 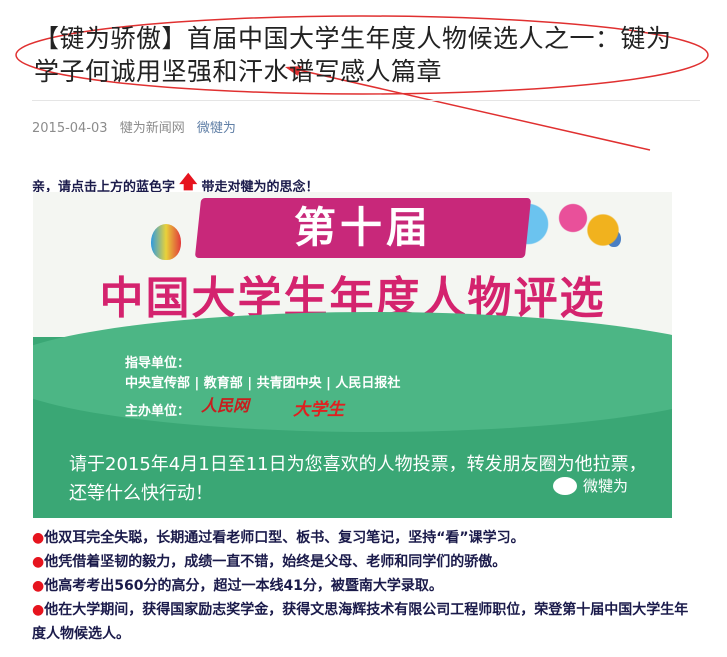 What do you see at coordinates (166, 242) in the screenshot?
I see `balloon-icon` at bounding box center [166, 242].